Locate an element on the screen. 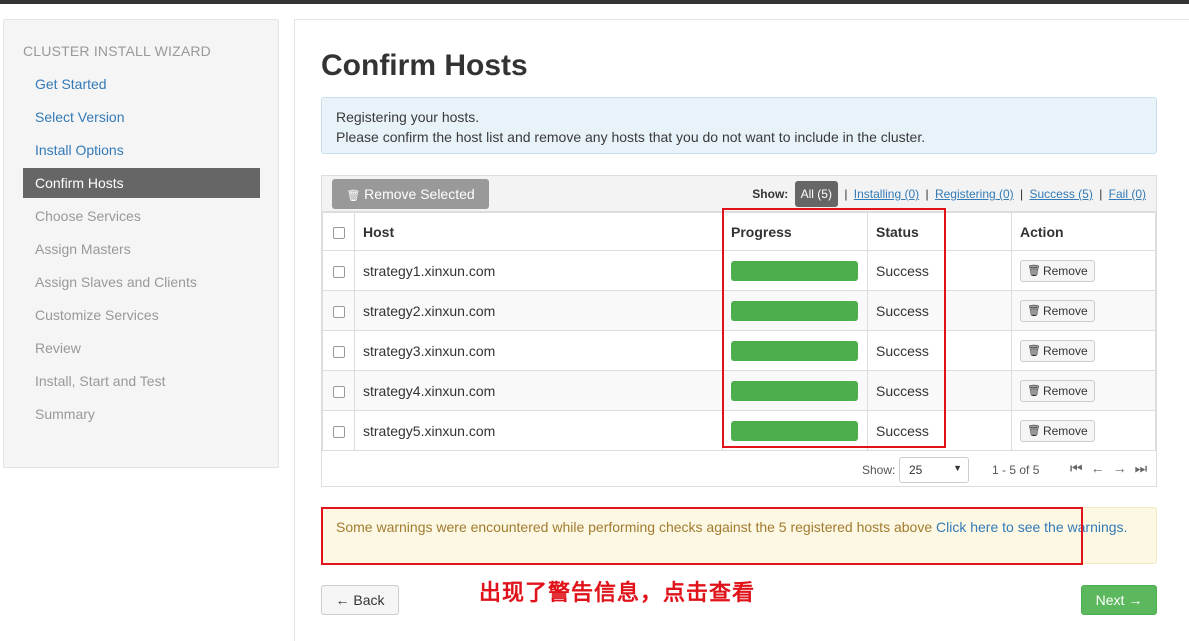 Image resolution: width=1189 pixels, height=641 pixels. select-all-checkbox is located at coordinates (338, 232).